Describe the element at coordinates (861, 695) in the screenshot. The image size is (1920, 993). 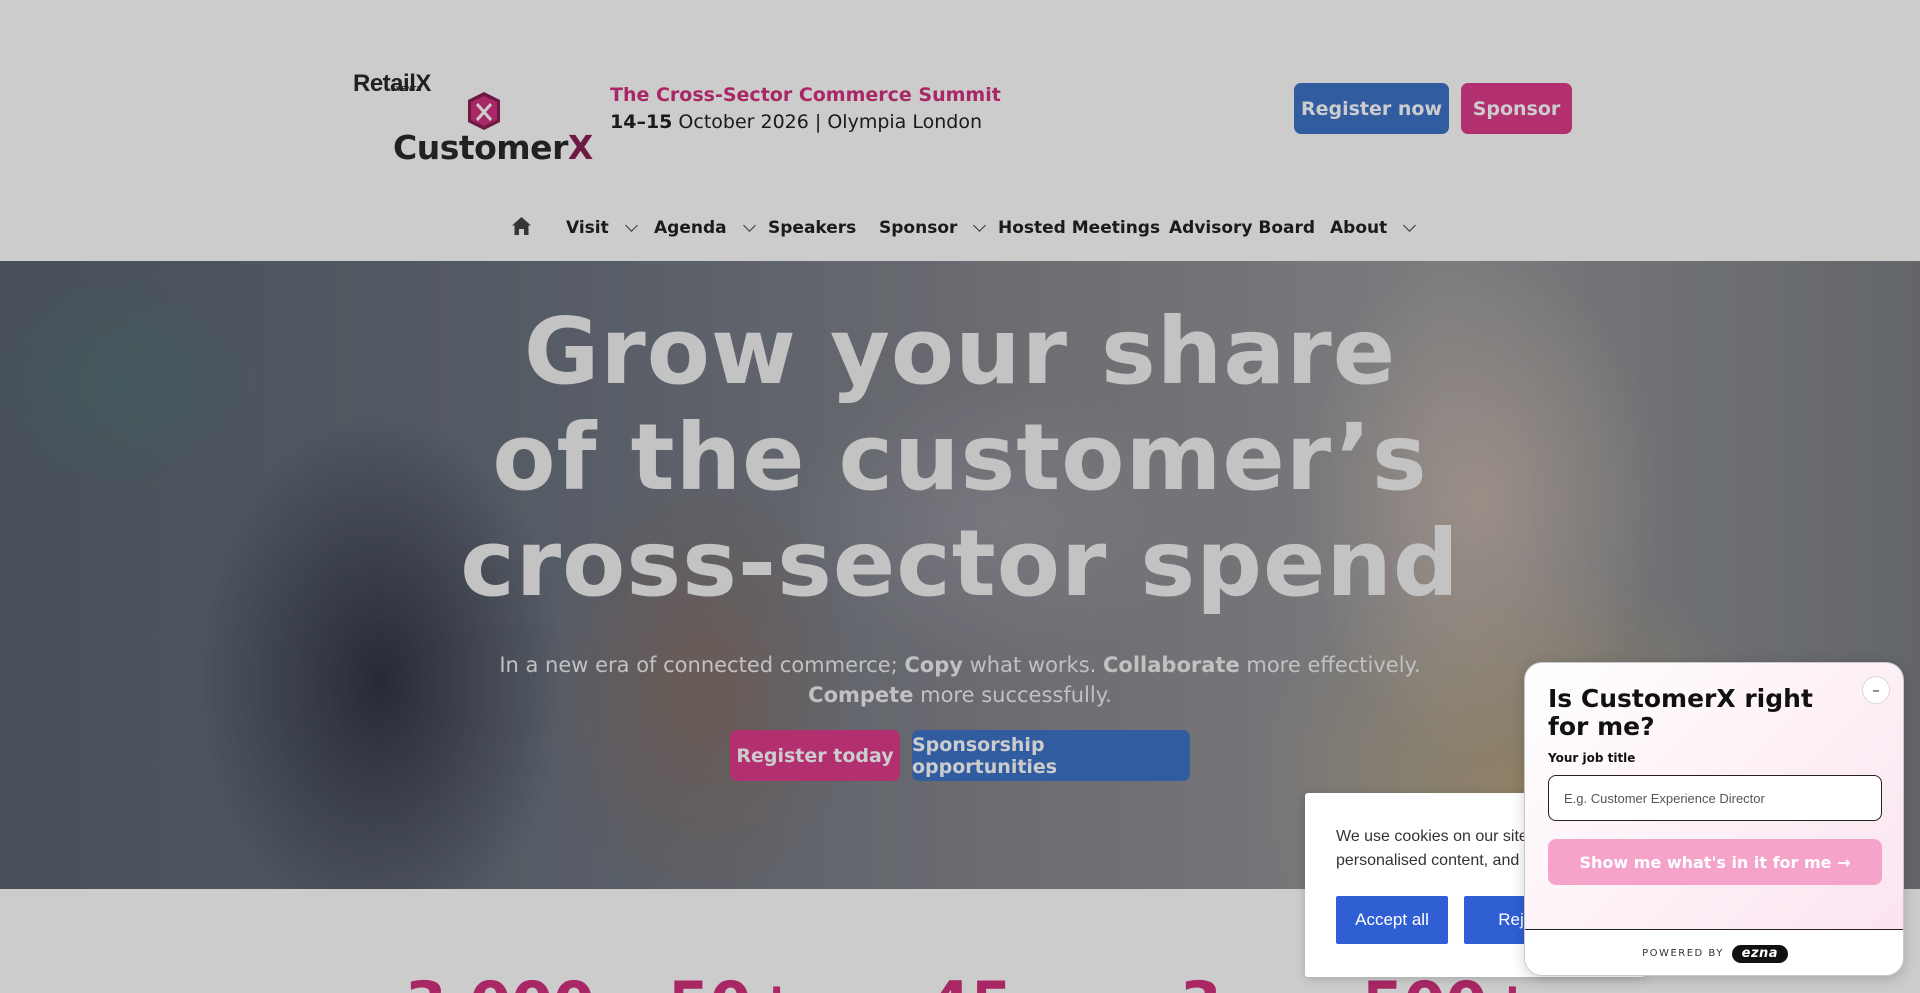
I see `hero-sub-emphasis: Compete` at that location.